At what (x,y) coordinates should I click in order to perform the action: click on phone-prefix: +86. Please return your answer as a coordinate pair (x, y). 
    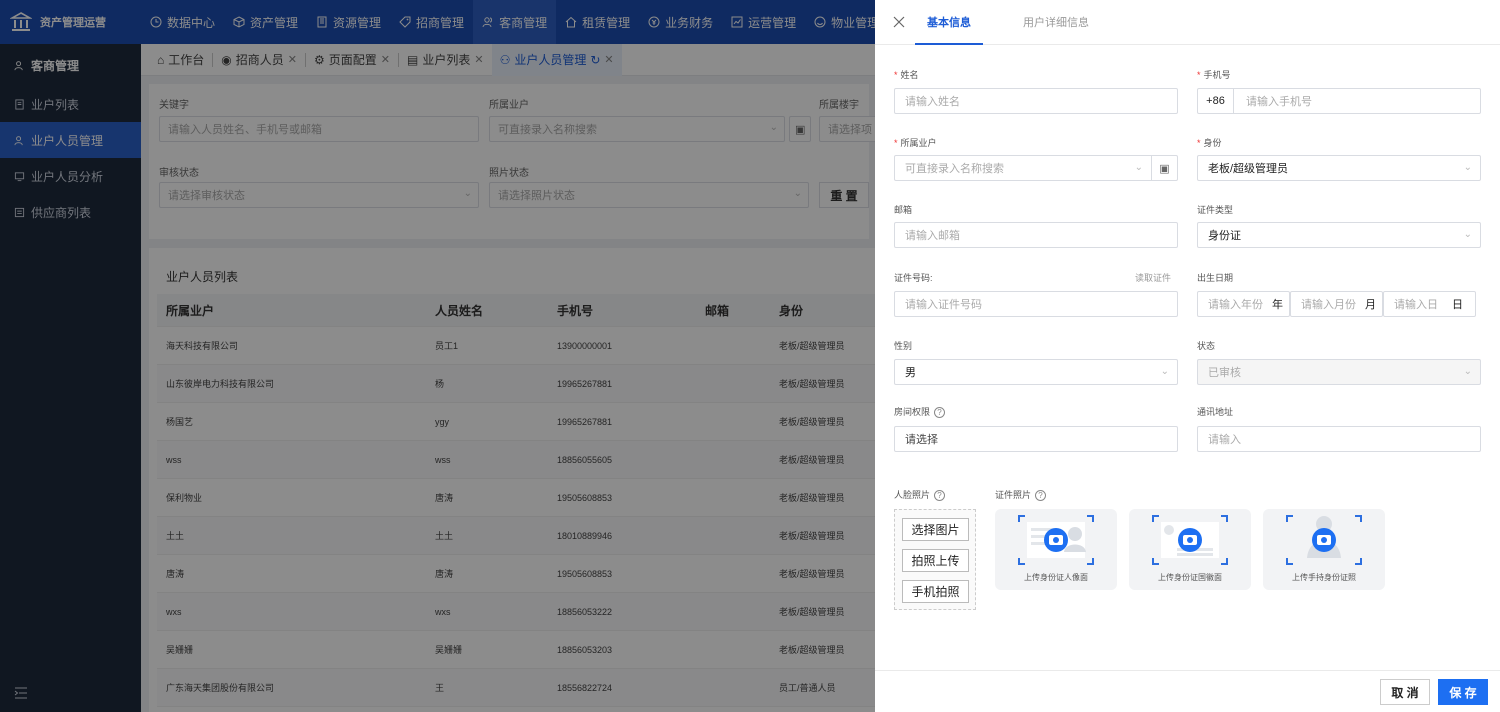
    Looking at the image, I should click on (1216, 101).